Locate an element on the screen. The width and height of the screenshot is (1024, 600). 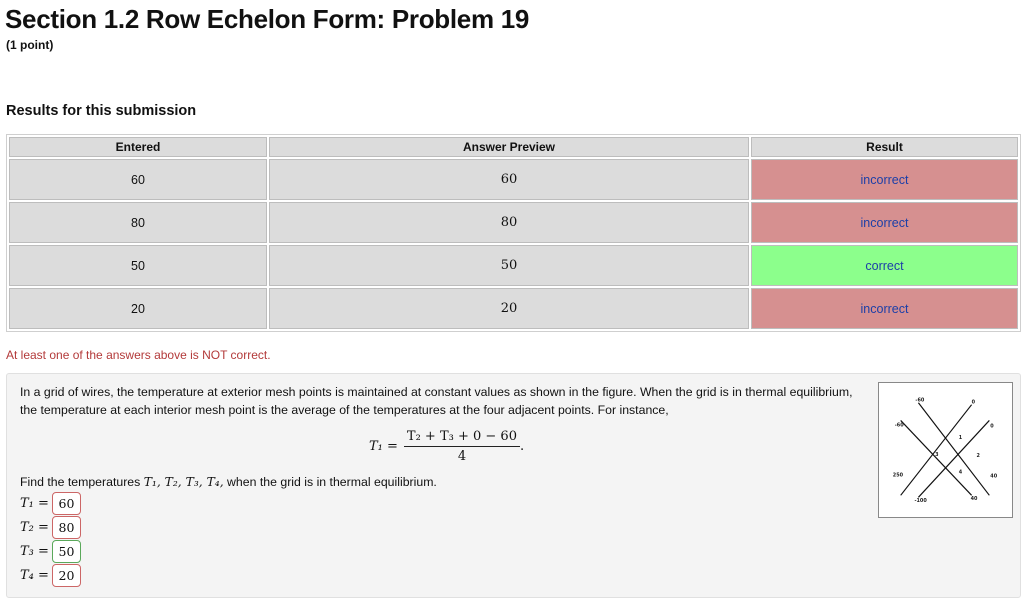
answer-label: T₃ = is located at coordinates (34, 551).